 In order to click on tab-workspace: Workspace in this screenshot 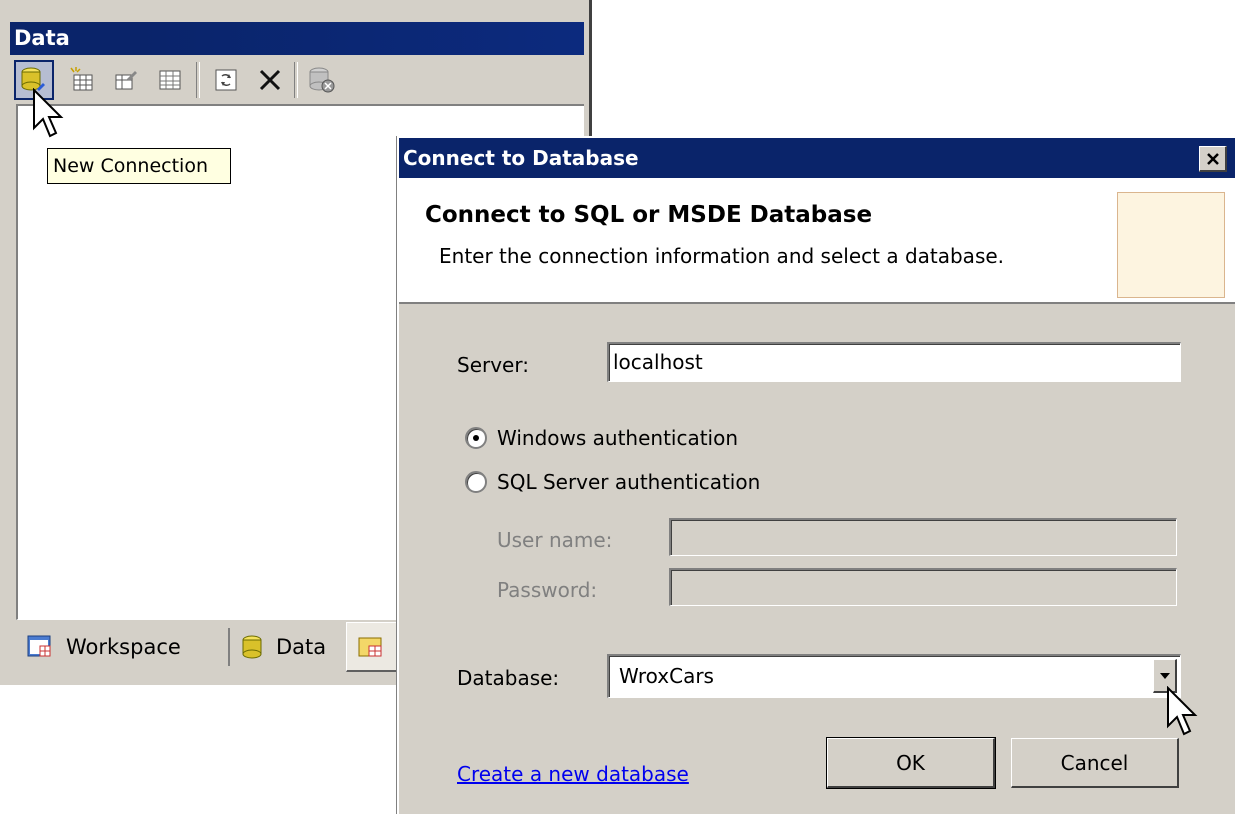, I will do `click(120, 647)`.